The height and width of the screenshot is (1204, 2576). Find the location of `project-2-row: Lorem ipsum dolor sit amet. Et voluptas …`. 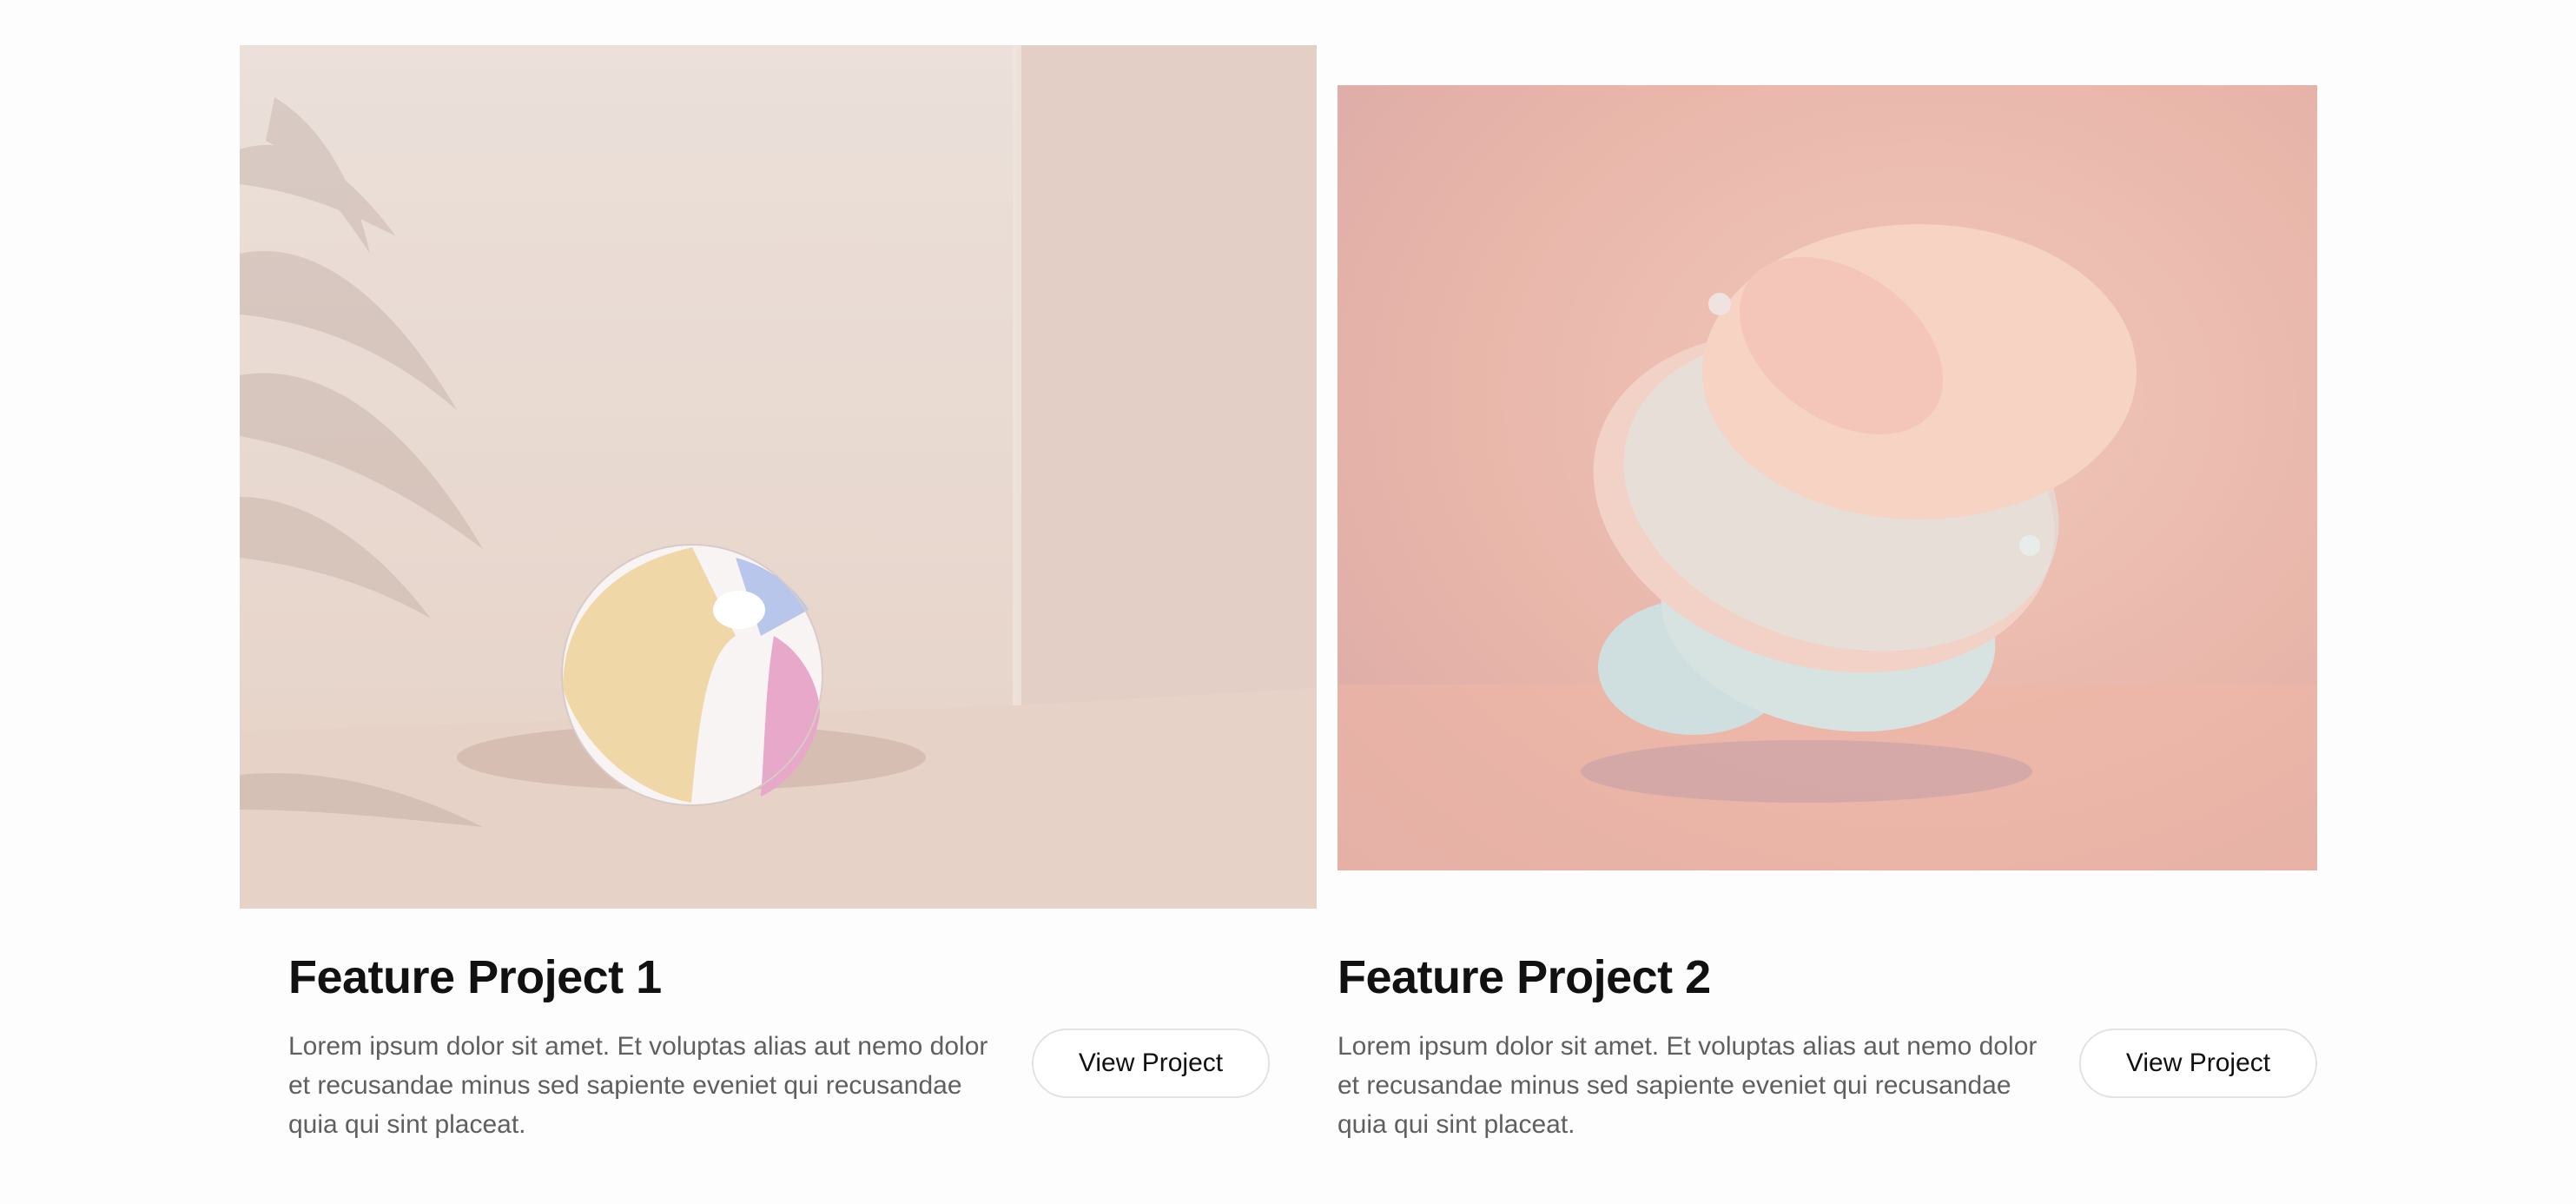

project-2-row: Lorem ipsum dolor sit amet. Et voluptas … is located at coordinates (1828, 1085).